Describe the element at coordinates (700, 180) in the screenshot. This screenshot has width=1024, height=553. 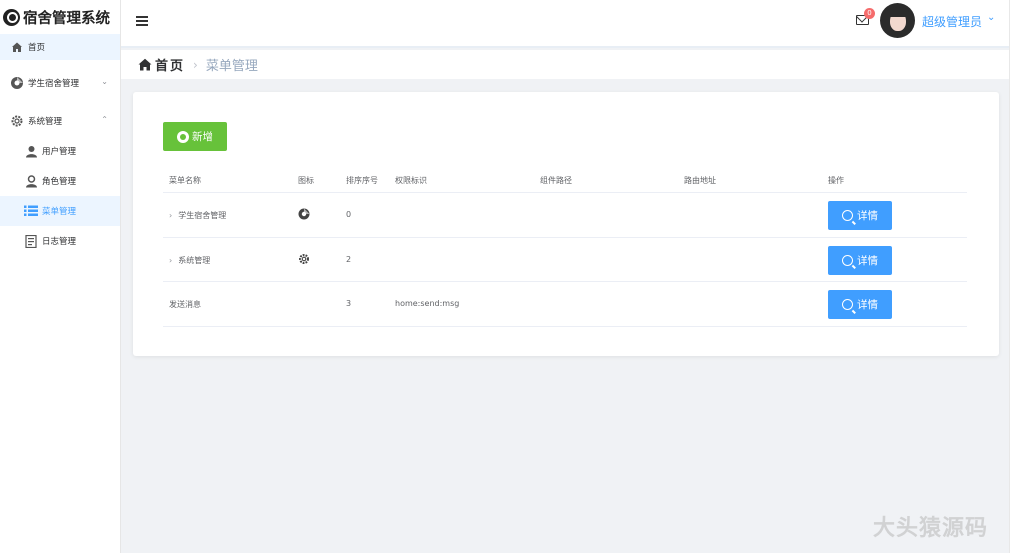
I see `column-header: 路由地址` at that location.